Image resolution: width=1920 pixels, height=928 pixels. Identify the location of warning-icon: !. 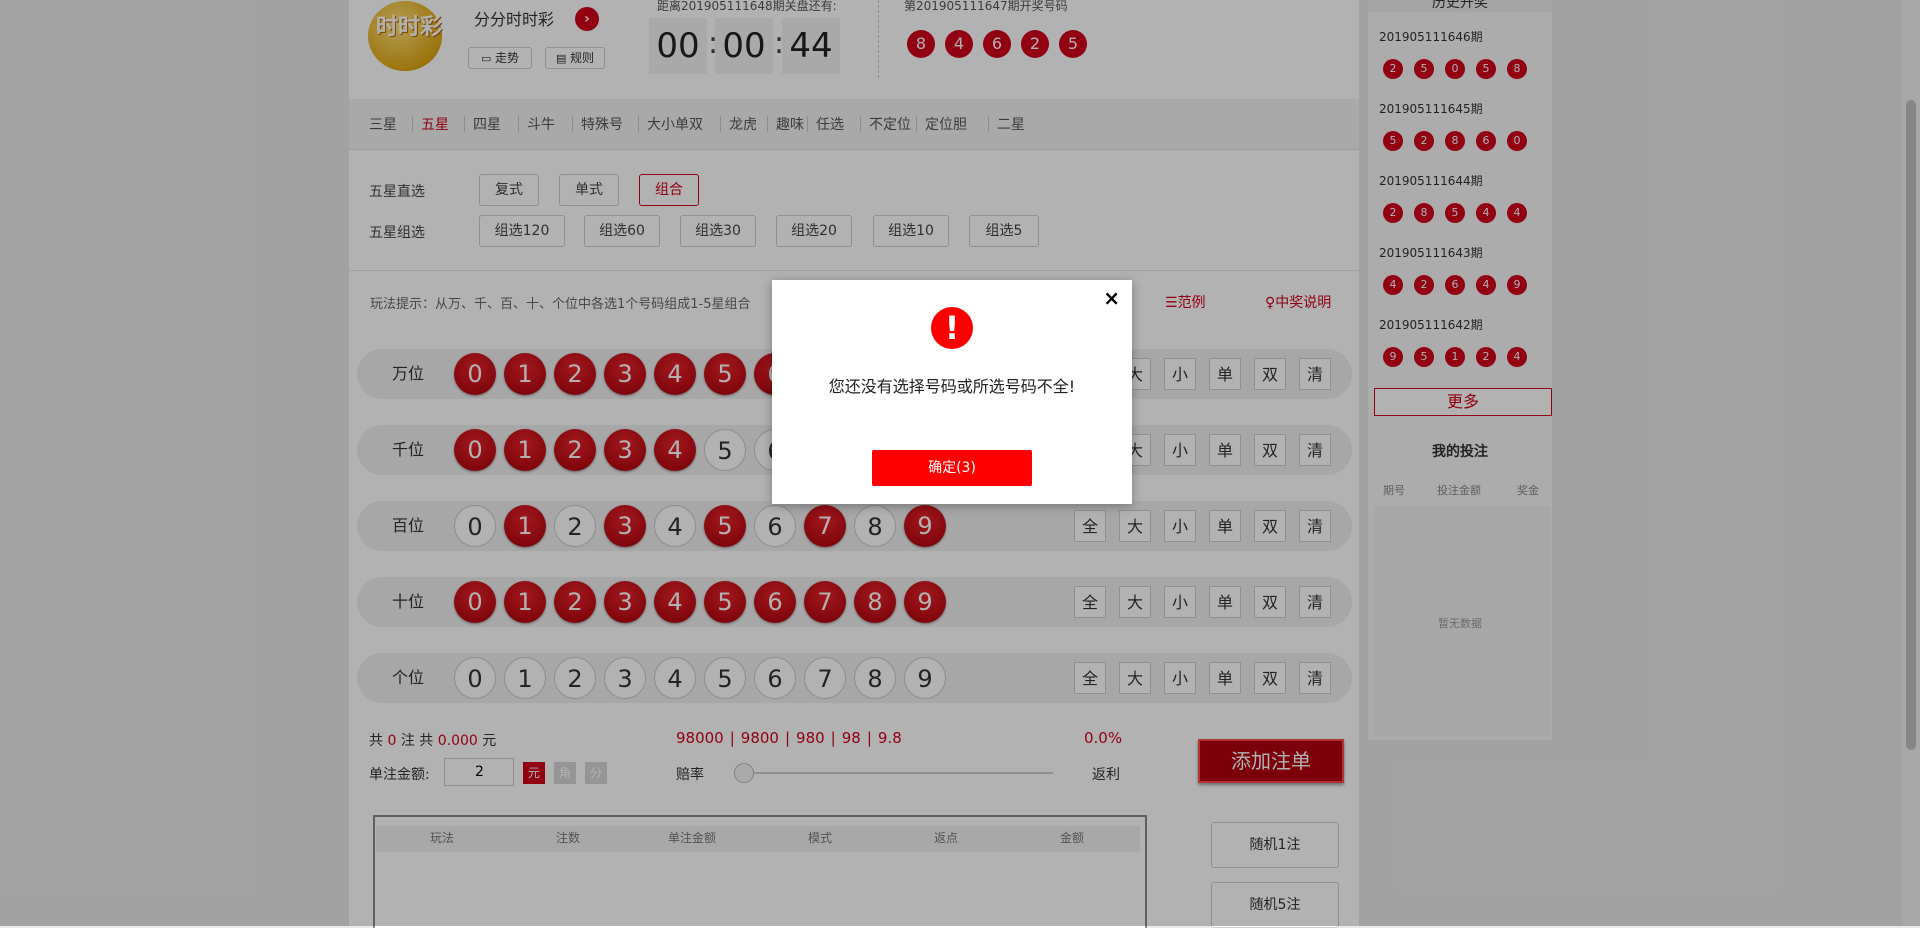
(952, 328).